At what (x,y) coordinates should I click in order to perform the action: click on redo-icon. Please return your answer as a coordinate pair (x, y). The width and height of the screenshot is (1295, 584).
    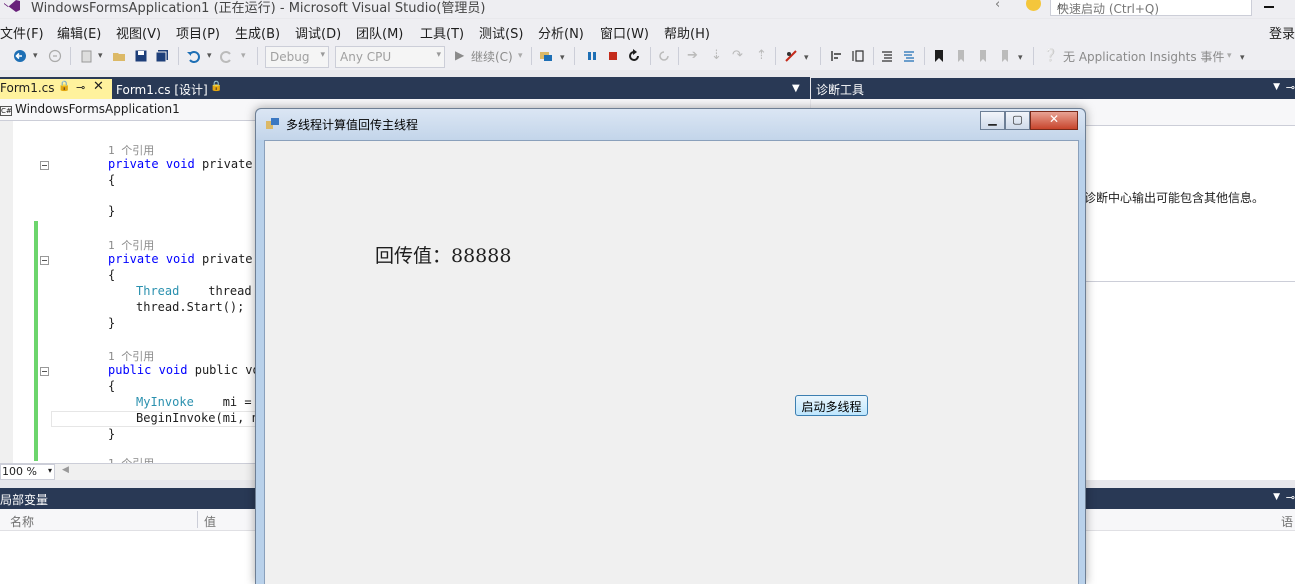
    Looking at the image, I should click on (227, 56).